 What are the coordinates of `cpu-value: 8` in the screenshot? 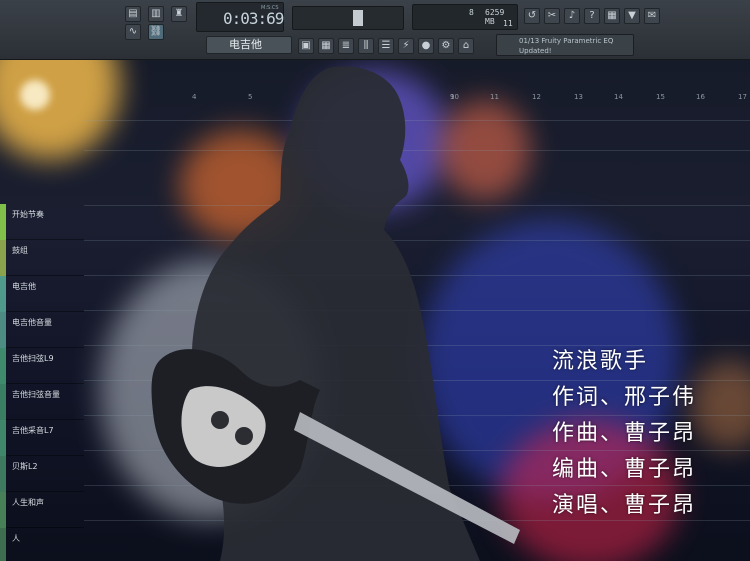 It's located at (471, 12).